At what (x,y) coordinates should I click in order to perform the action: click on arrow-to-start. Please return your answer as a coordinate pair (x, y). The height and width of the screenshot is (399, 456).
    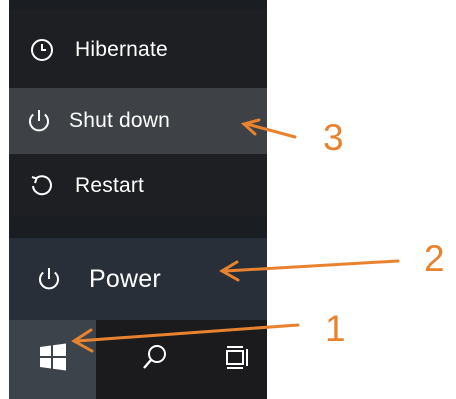
    Looking at the image, I should click on (187, 333).